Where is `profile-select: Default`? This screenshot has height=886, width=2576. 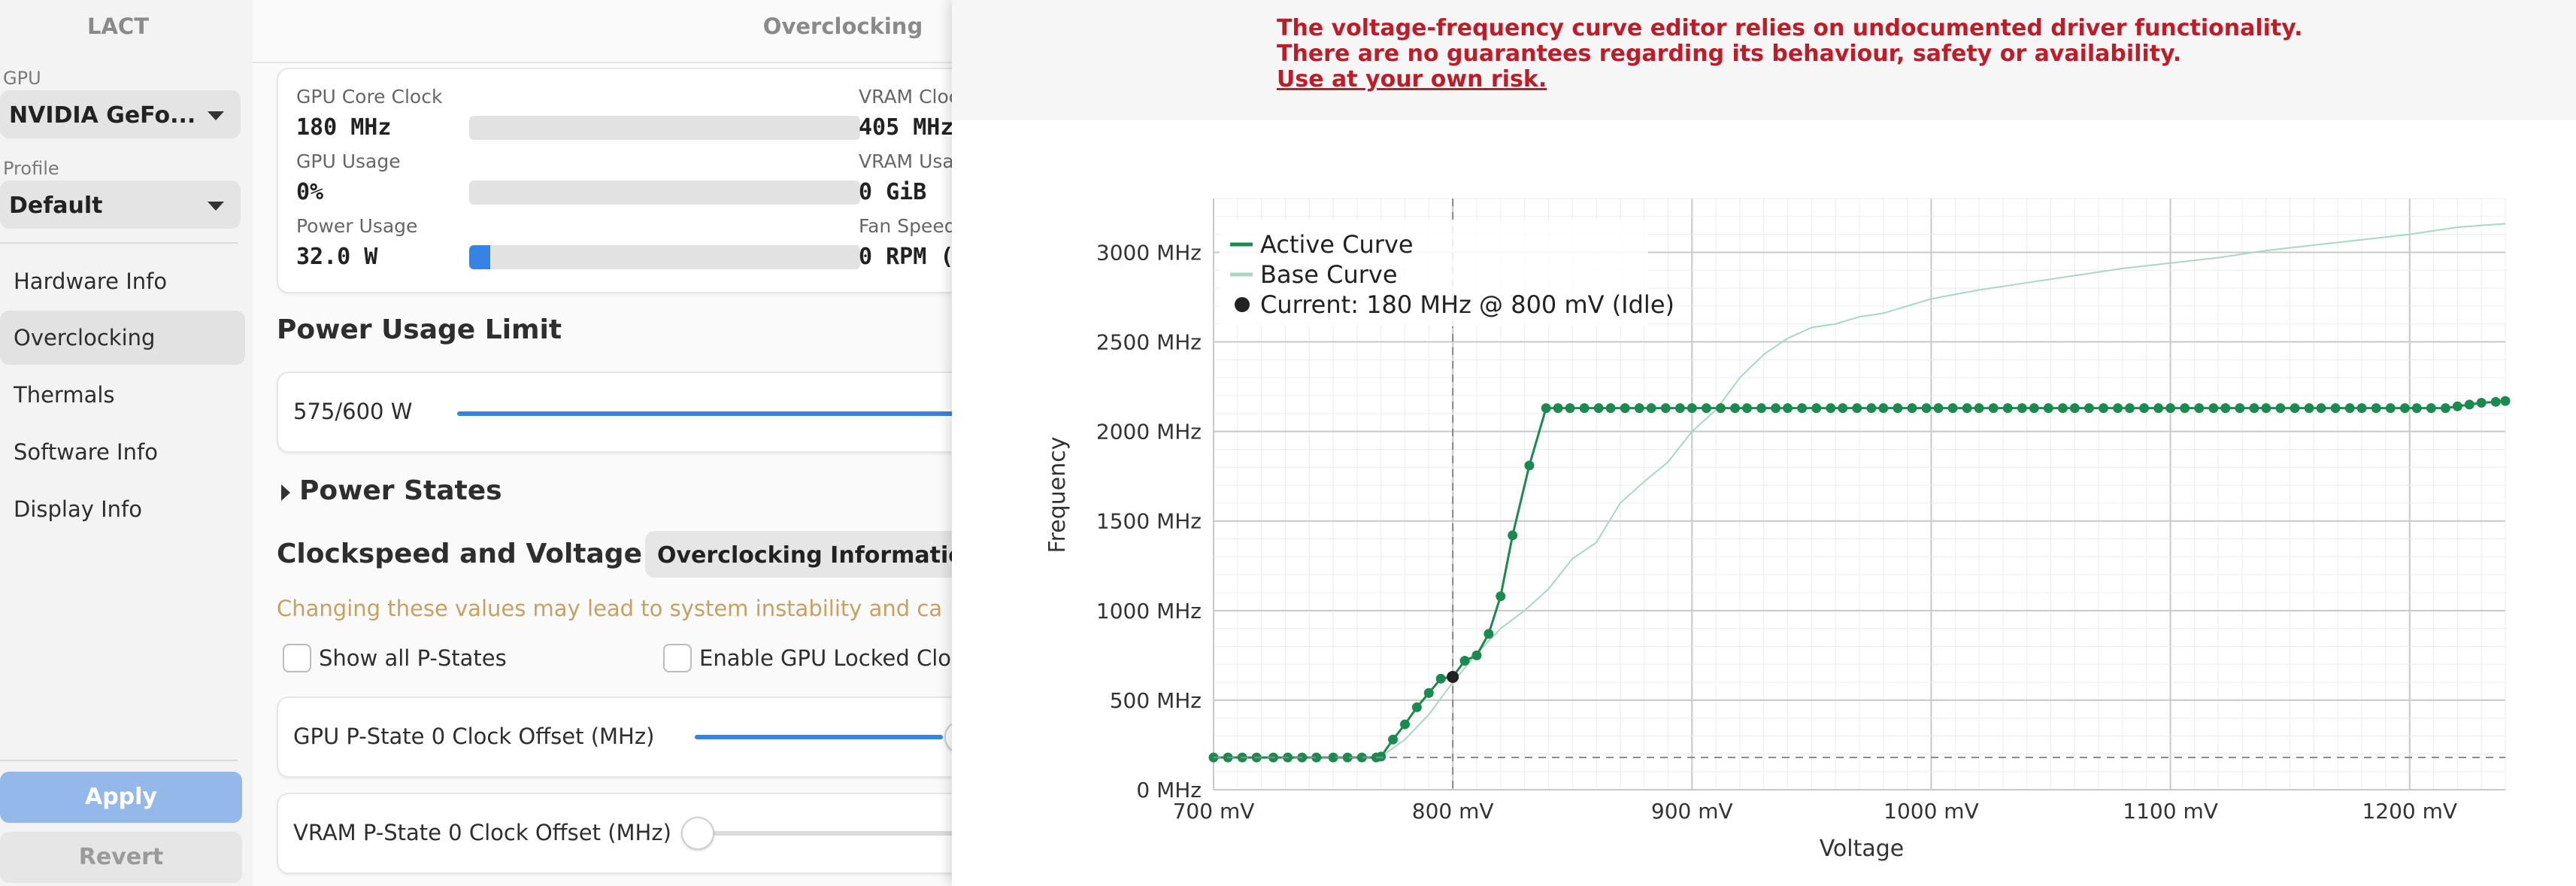
profile-select: Default is located at coordinates (120, 205).